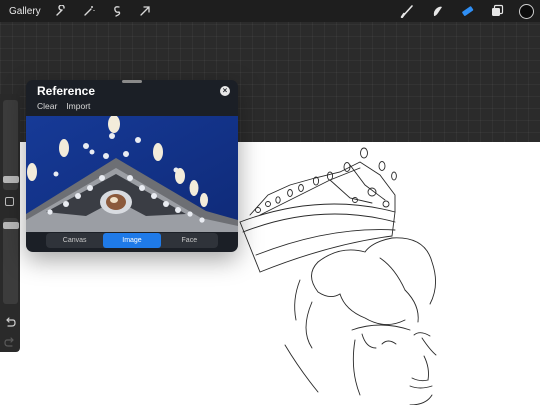  I want to click on opacity-slider, so click(11, 261).